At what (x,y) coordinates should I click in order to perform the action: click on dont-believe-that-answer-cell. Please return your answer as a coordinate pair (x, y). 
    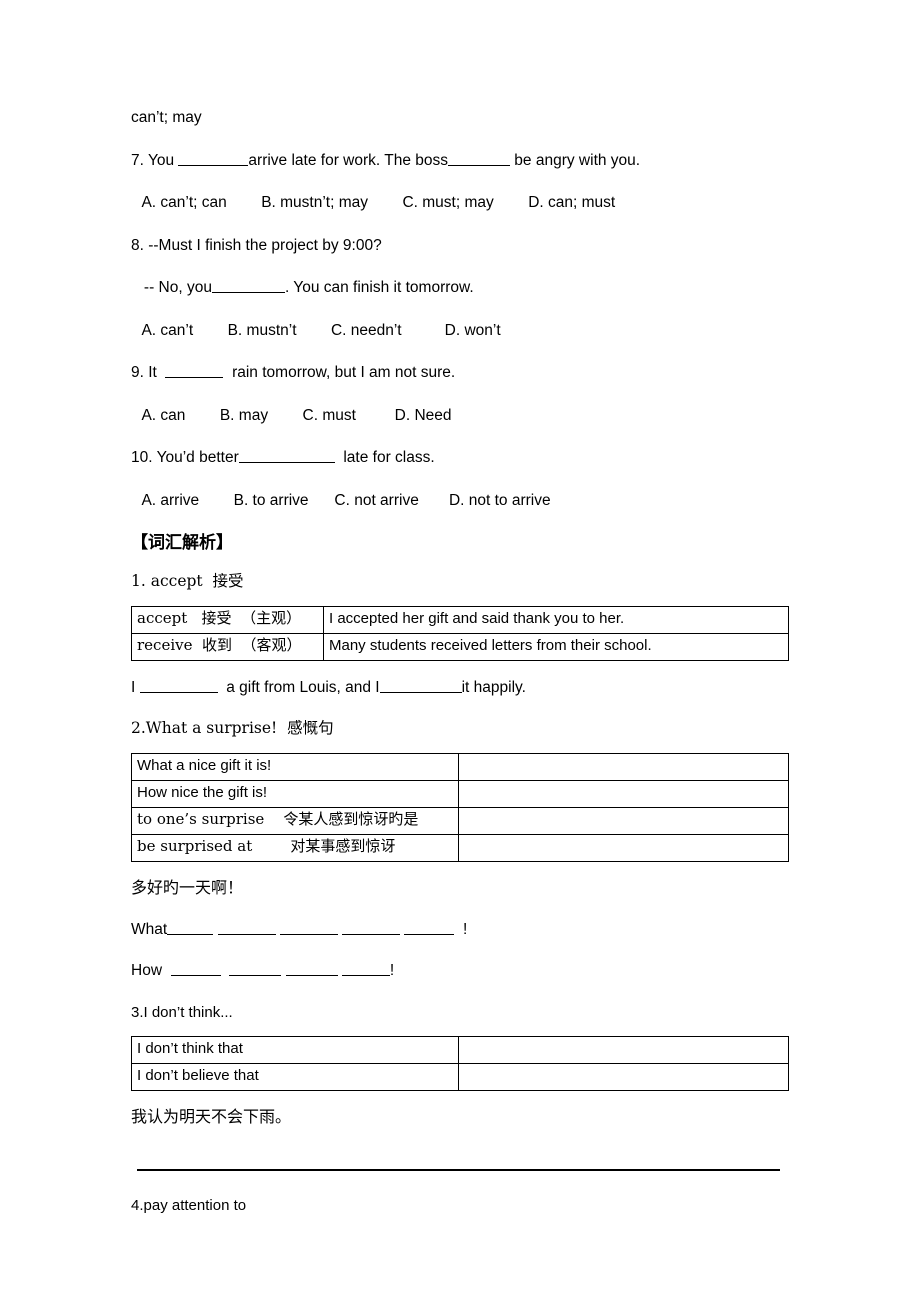
    Looking at the image, I should click on (623, 1076).